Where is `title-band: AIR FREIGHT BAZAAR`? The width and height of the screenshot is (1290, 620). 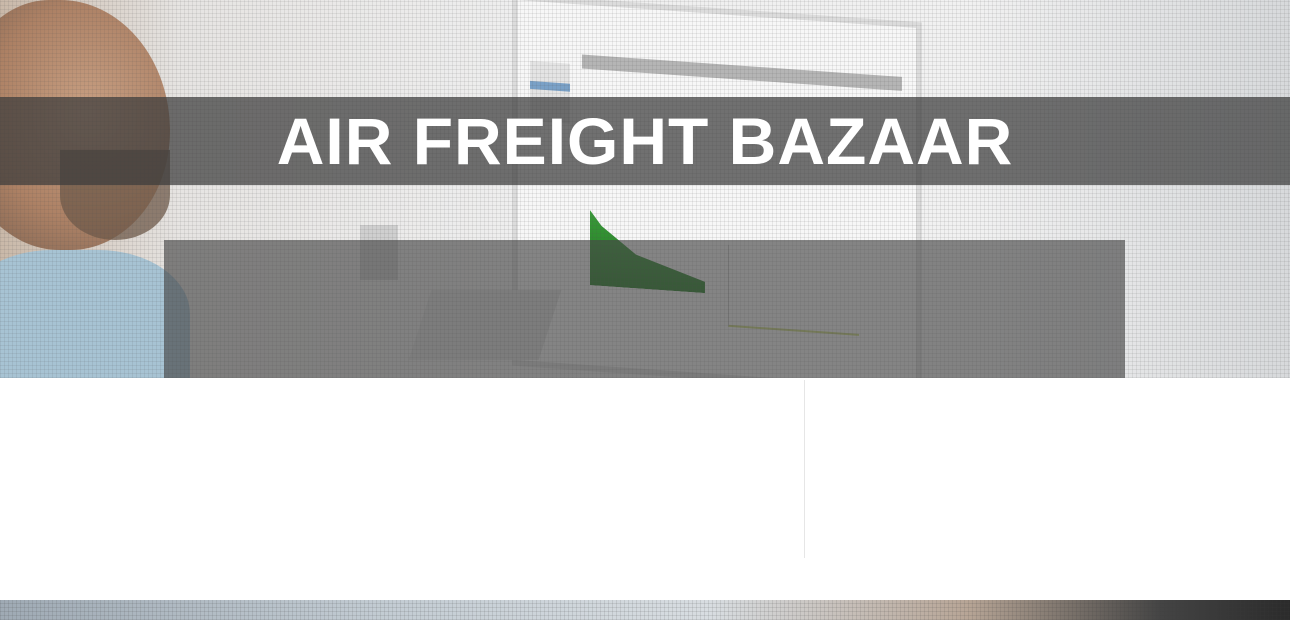
title-band: AIR FREIGHT BAZAAR is located at coordinates (645, 141).